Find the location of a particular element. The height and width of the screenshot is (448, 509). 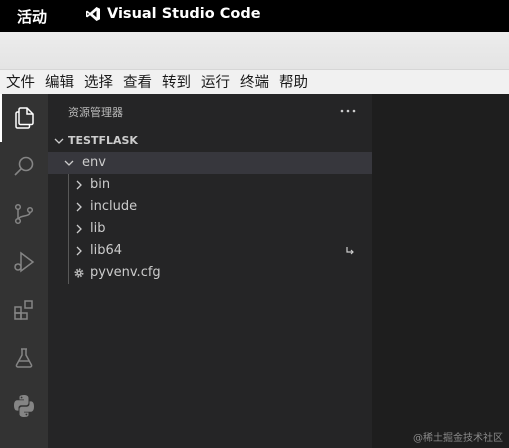

tree-item-label: pyvenv.cfg is located at coordinates (125, 272).